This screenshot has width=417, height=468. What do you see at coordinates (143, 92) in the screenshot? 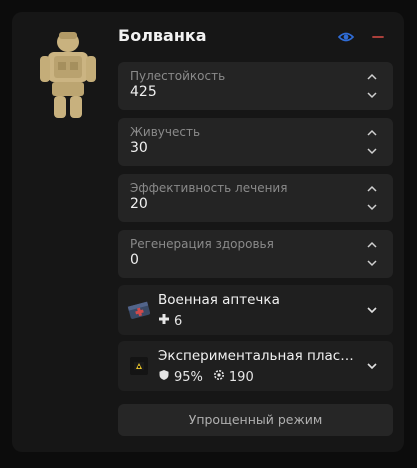
I see `stat-value: 425` at bounding box center [143, 92].